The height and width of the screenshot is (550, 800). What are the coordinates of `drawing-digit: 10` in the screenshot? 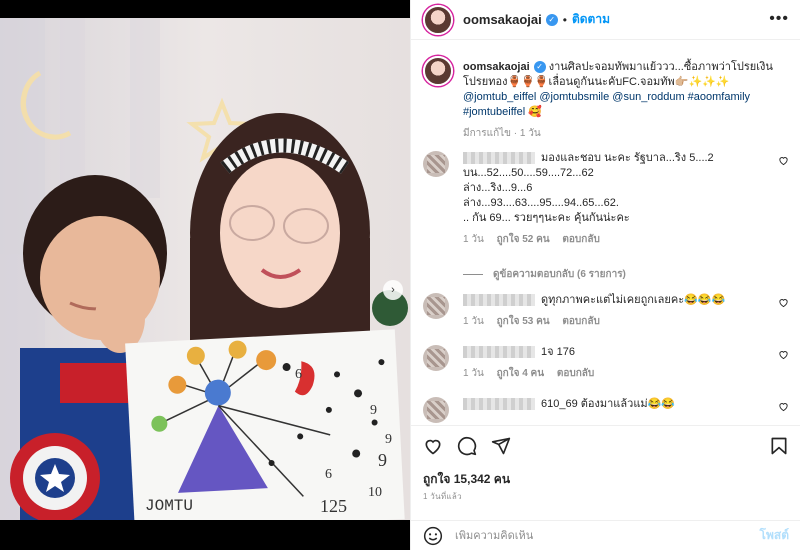 It's located at (375, 492).